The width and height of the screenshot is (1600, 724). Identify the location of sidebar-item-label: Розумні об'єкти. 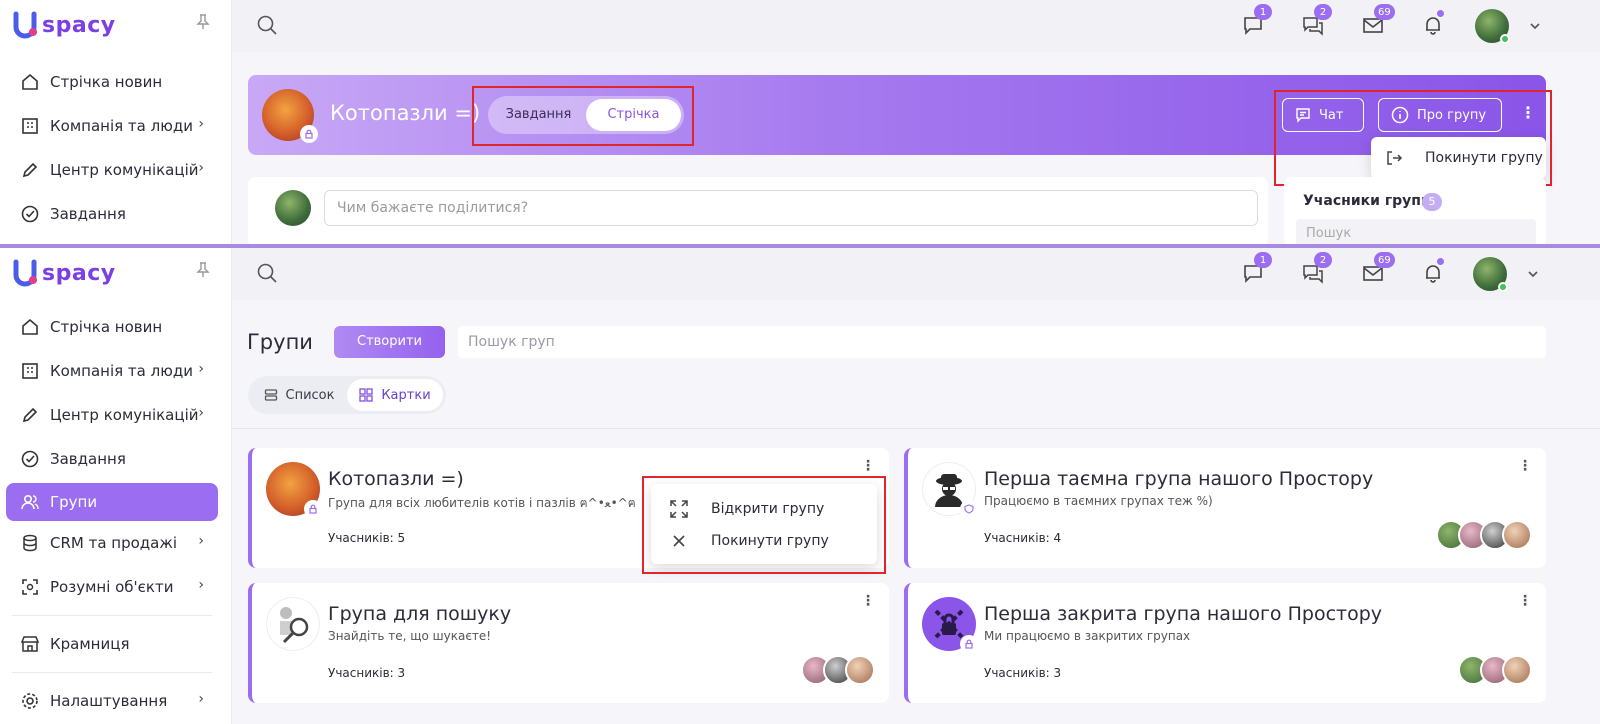
(112, 587).